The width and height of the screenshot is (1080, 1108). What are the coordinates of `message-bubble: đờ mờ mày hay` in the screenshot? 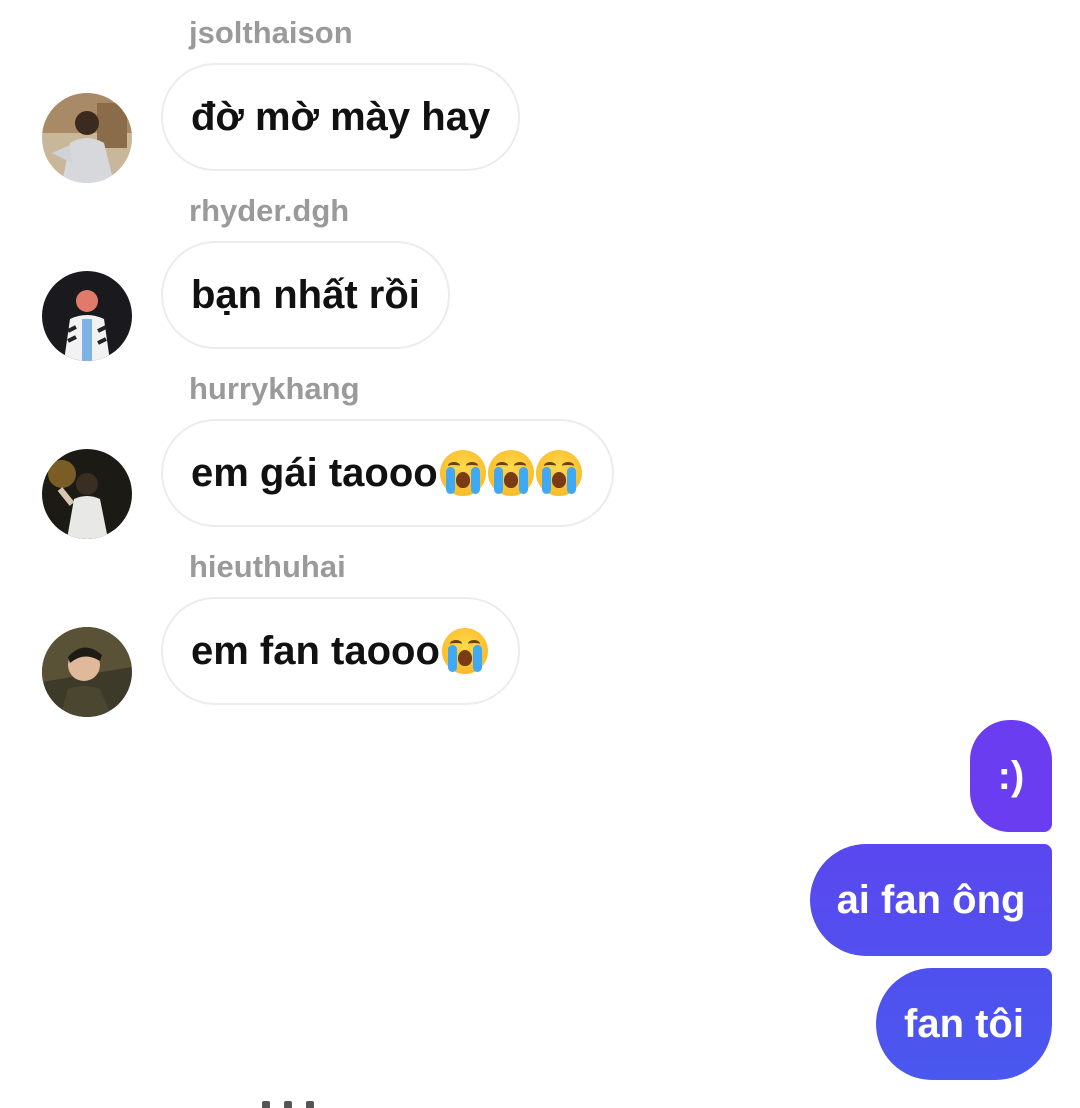 It's located at (341, 117).